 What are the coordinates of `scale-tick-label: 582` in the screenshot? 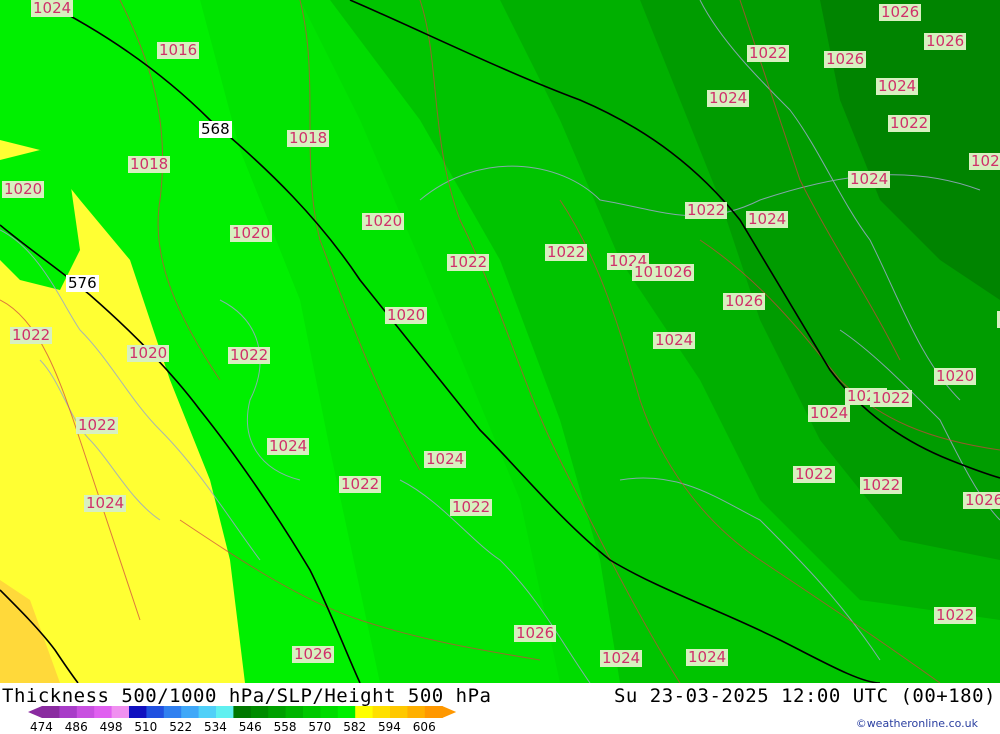 It's located at (355, 727).